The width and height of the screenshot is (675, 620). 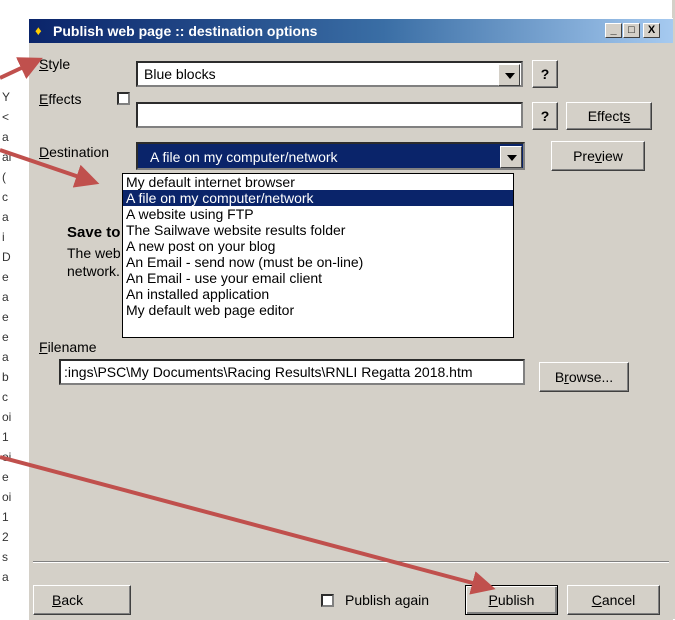 What do you see at coordinates (318, 246) in the screenshot?
I see `destination-option: A new post on your blog` at bounding box center [318, 246].